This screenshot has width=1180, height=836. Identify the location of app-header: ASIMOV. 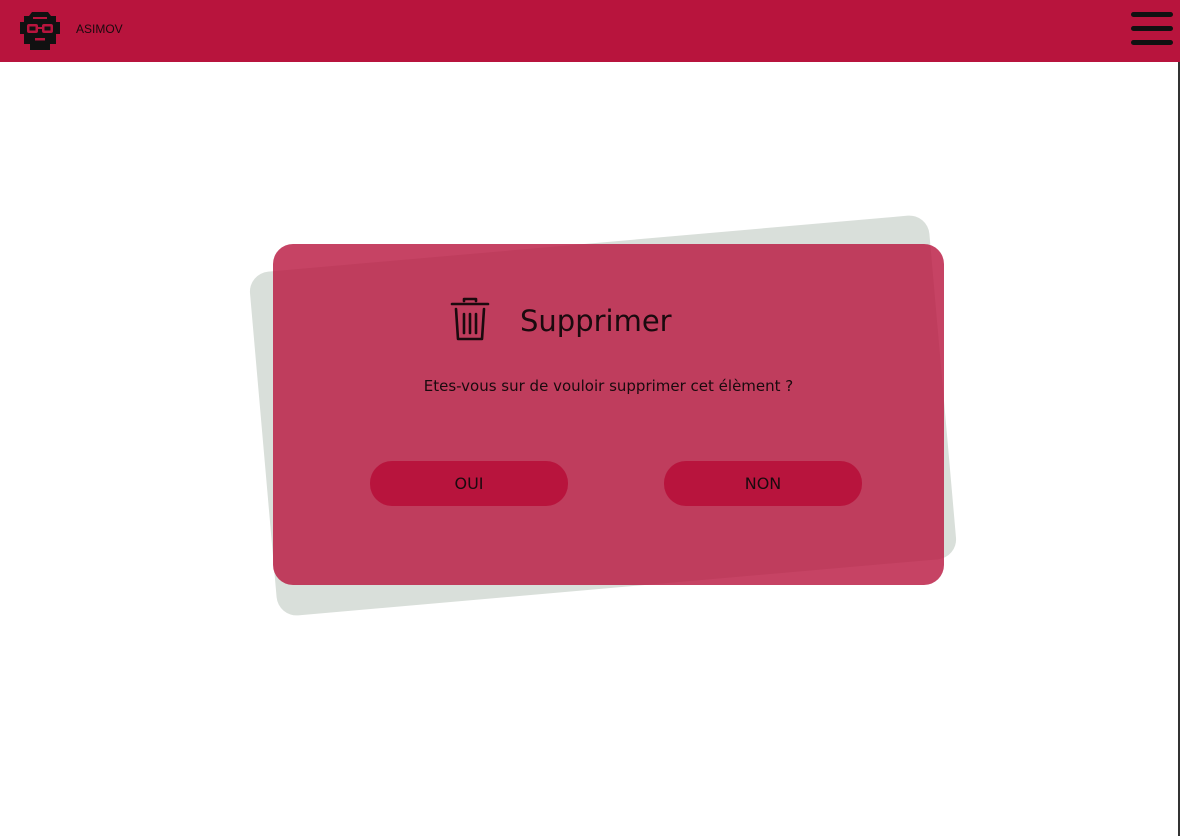
(590, 31).